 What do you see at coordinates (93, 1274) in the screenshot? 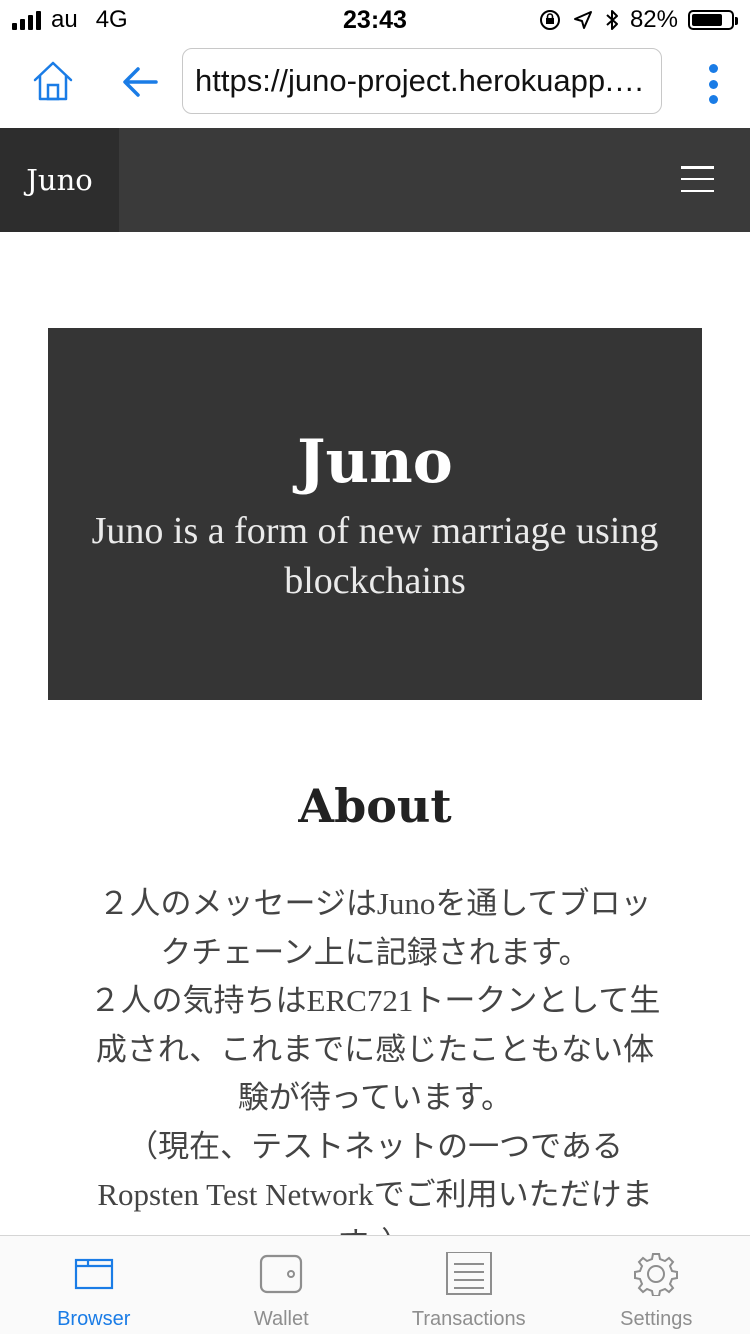
I see `browser-icon` at bounding box center [93, 1274].